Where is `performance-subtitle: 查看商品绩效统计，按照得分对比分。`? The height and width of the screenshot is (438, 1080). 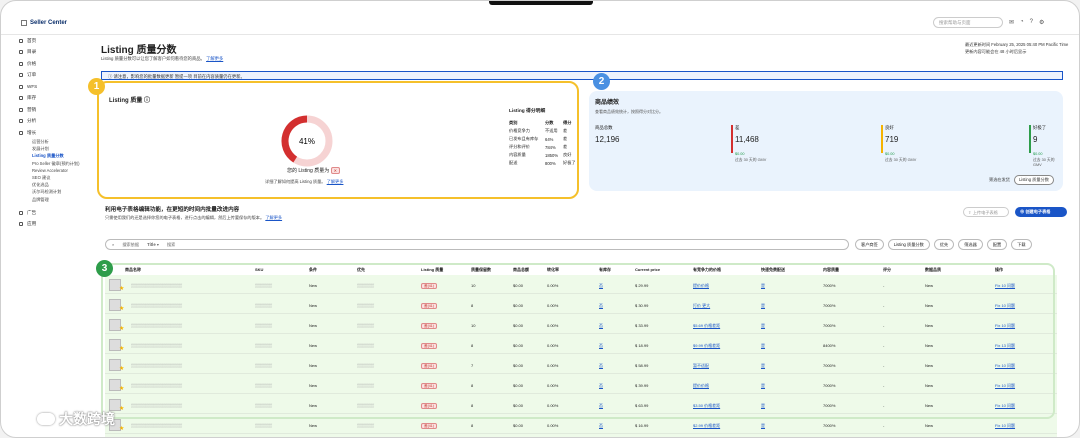
performance-subtitle: 查看商品绩效统计，按照得分对比分。 is located at coordinates (629, 111).